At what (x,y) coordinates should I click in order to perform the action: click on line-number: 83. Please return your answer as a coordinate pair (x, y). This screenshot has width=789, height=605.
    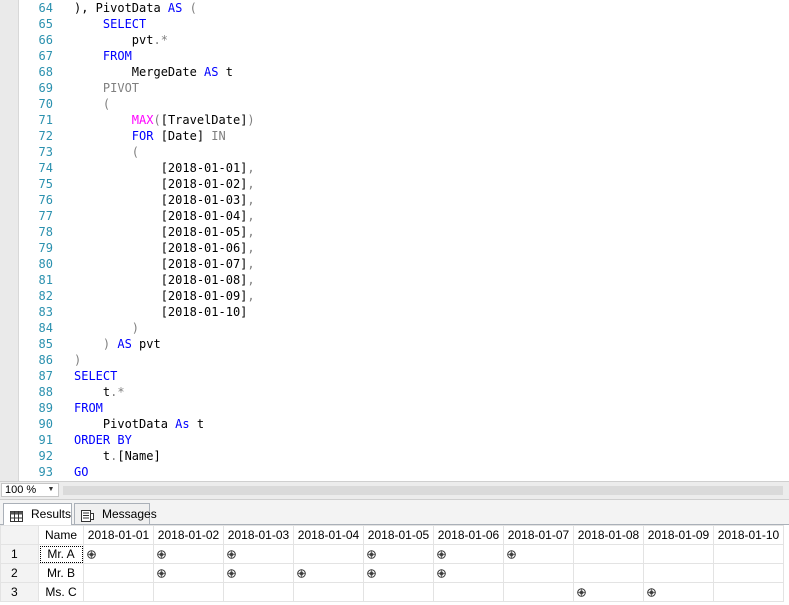
    Looking at the image, I should click on (45, 312).